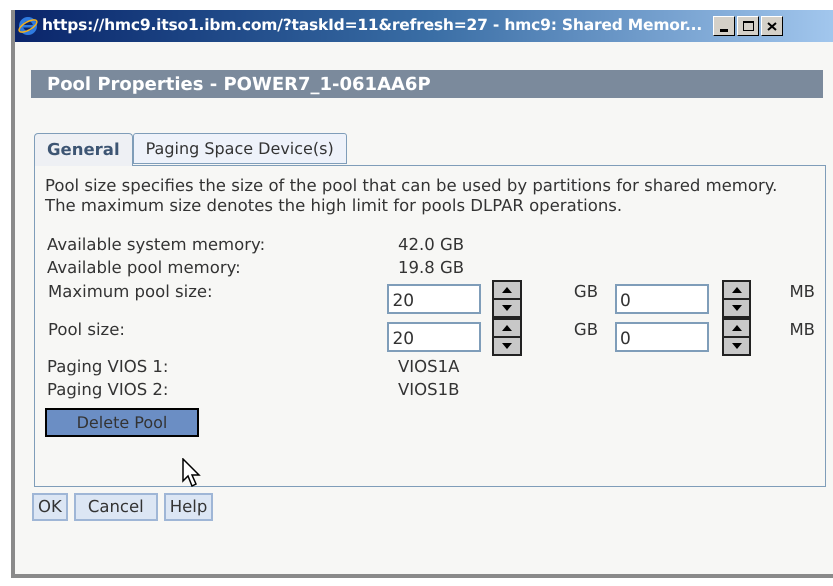 This screenshot has width=833, height=586. I want to click on delete-pool-button: Delete Pool, so click(122, 422).